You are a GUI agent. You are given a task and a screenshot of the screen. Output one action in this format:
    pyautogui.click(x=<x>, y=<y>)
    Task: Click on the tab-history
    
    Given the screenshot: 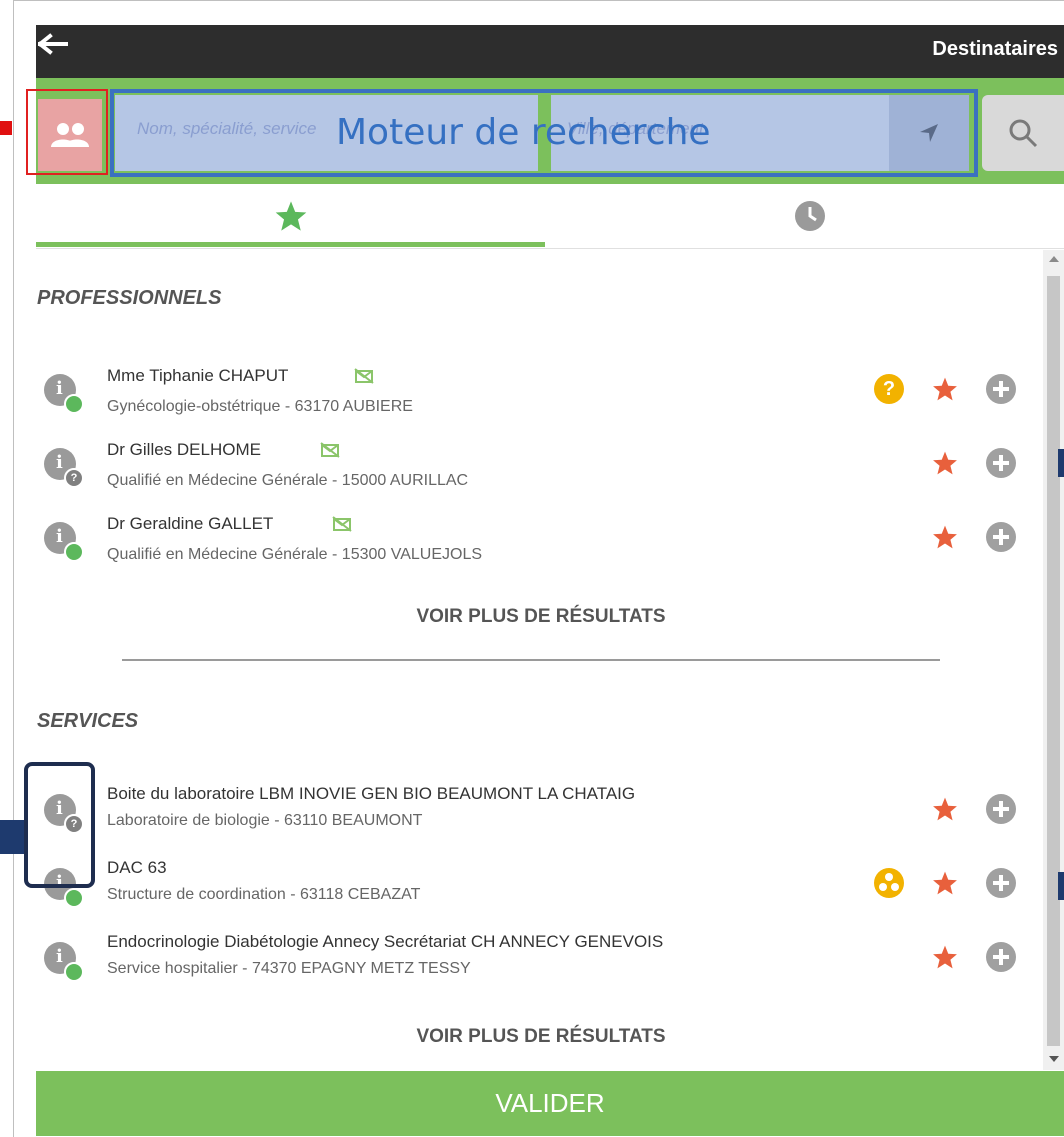 What is the action you would take?
    pyautogui.click(x=810, y=216)
    